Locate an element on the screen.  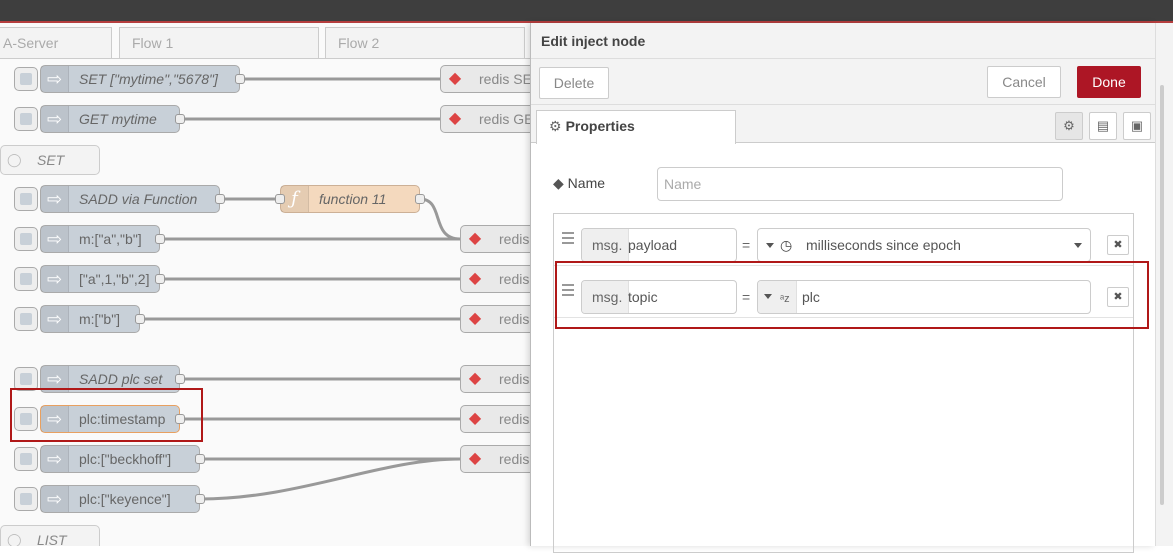
function-node: ƒ function 11 is located at coordinates (350, 199).